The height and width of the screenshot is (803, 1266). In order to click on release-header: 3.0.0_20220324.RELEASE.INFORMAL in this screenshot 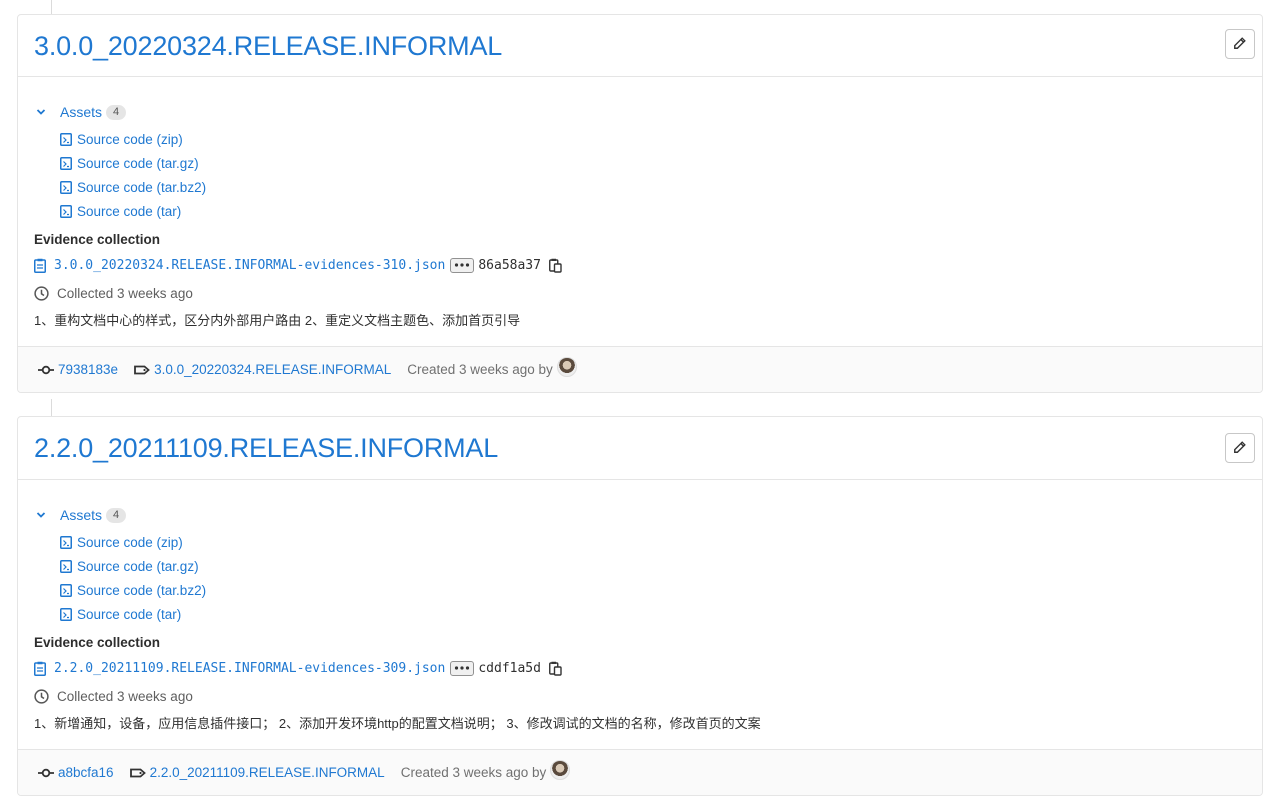, I will do `click(640, 46)`.